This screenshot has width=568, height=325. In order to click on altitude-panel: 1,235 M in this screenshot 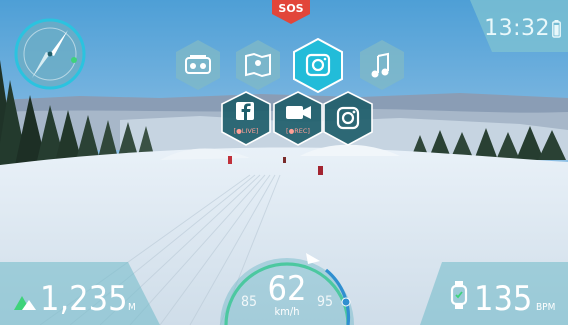, I will do `click(80, 293)`.